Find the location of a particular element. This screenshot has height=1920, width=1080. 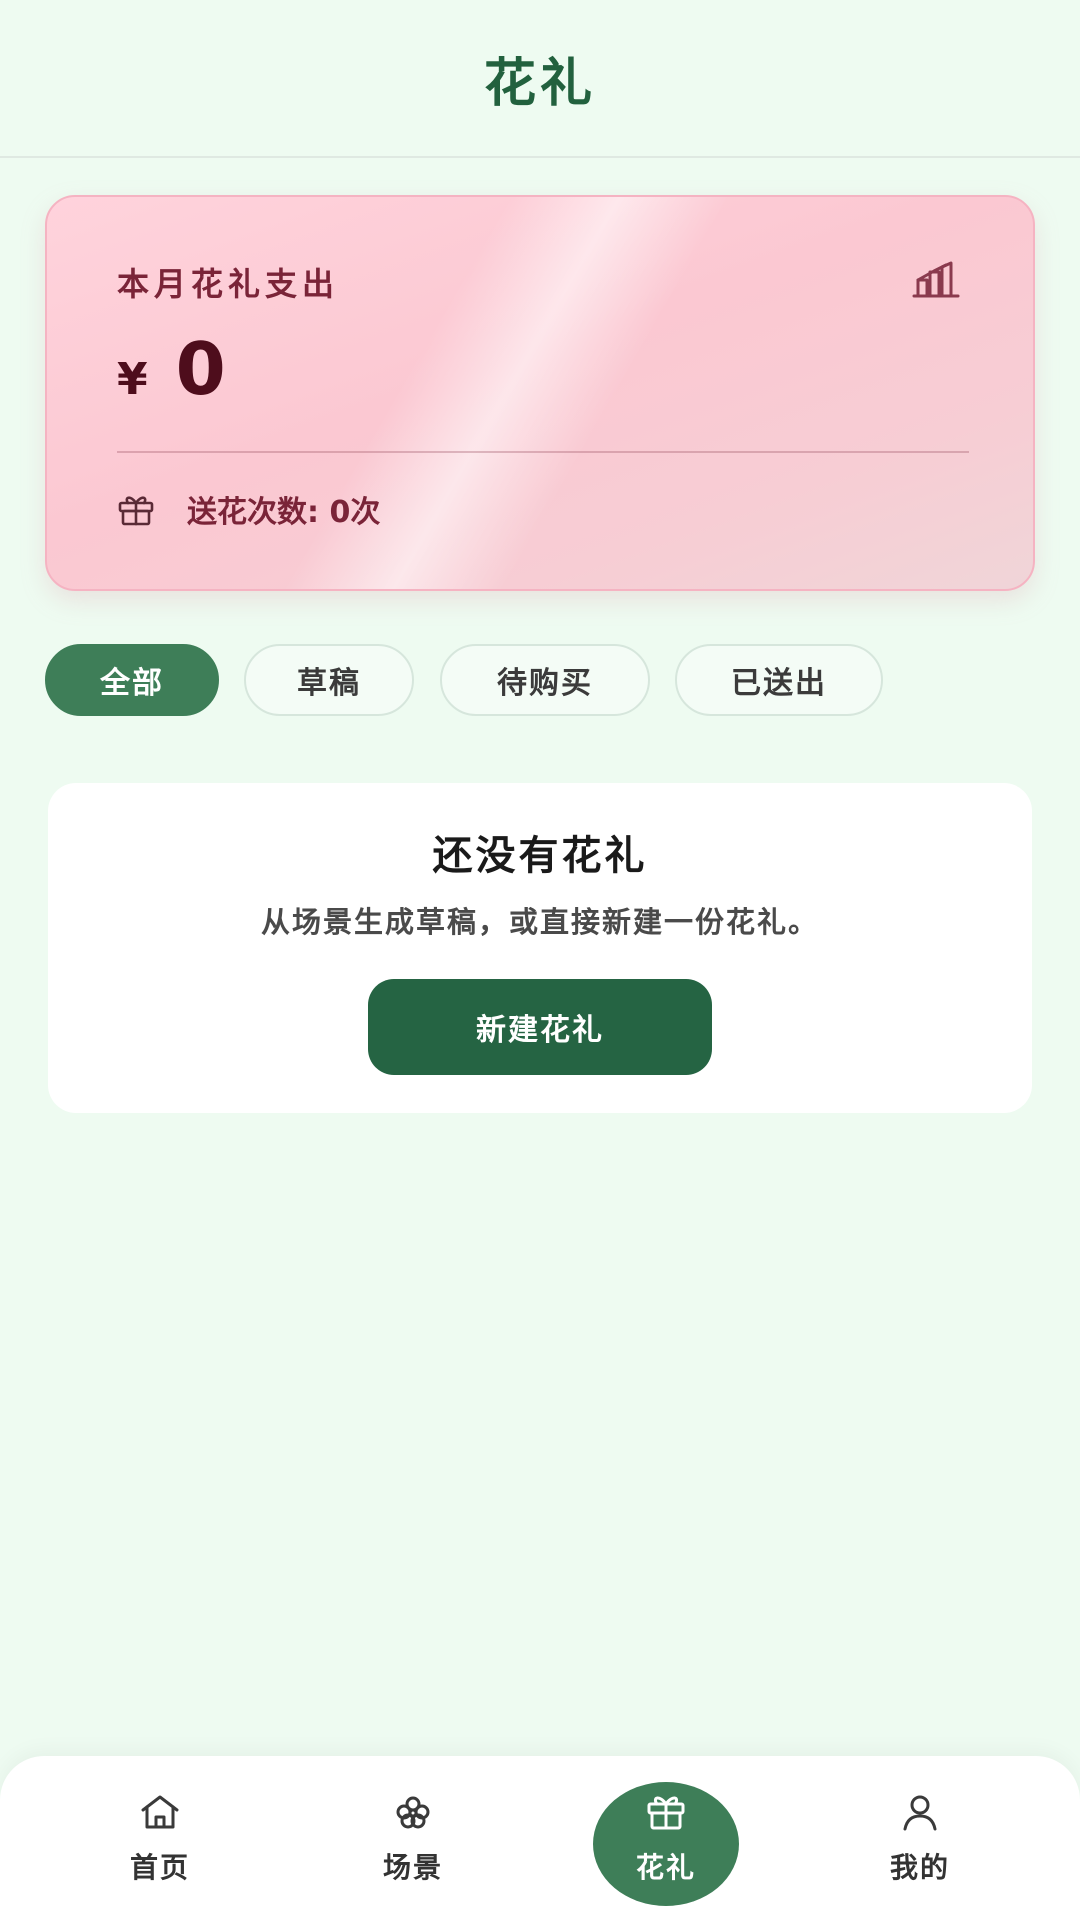

monthly-spend-amount: ¥ 0 is located at coordinates (171, 369).